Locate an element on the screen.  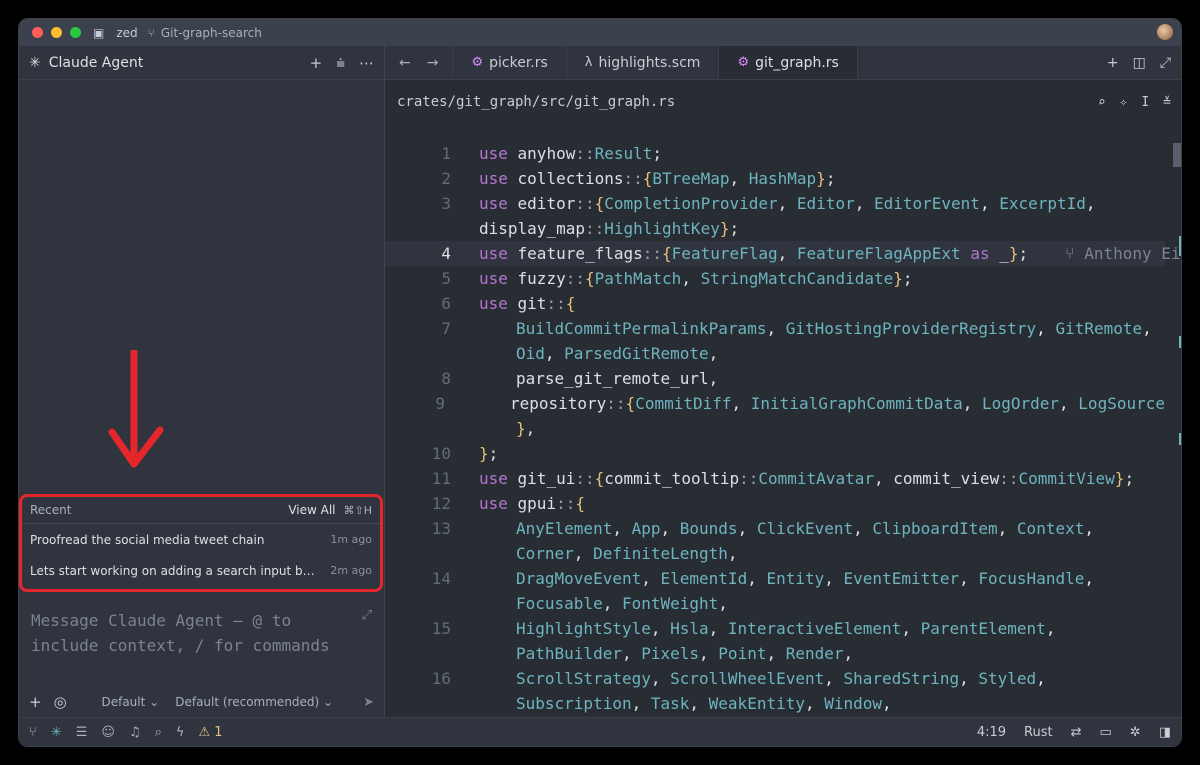
window-controls is located at coordinates (56, 32).